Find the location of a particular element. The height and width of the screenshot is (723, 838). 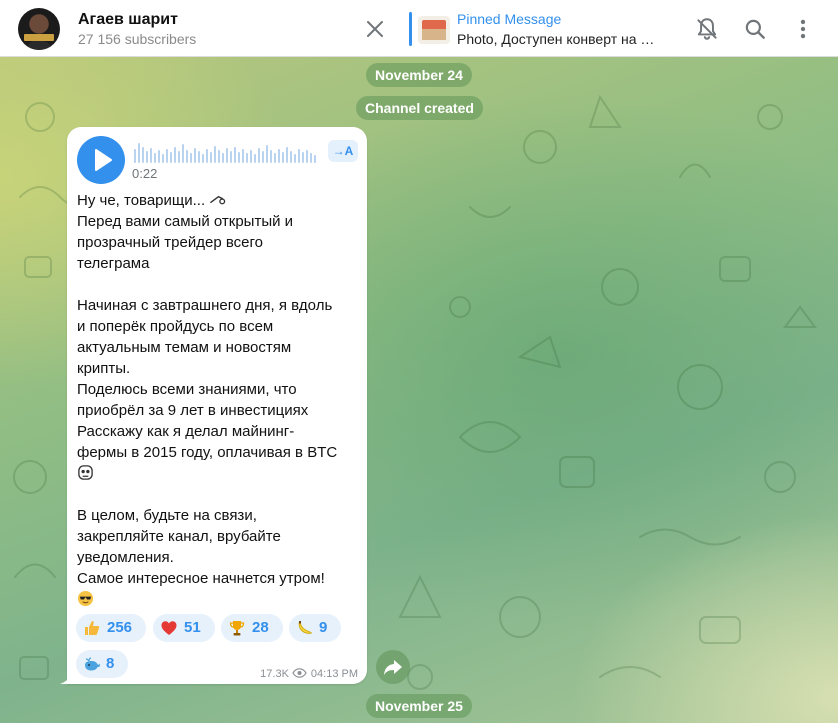

skull-emoji-icon is located at coordinates (85, 472).